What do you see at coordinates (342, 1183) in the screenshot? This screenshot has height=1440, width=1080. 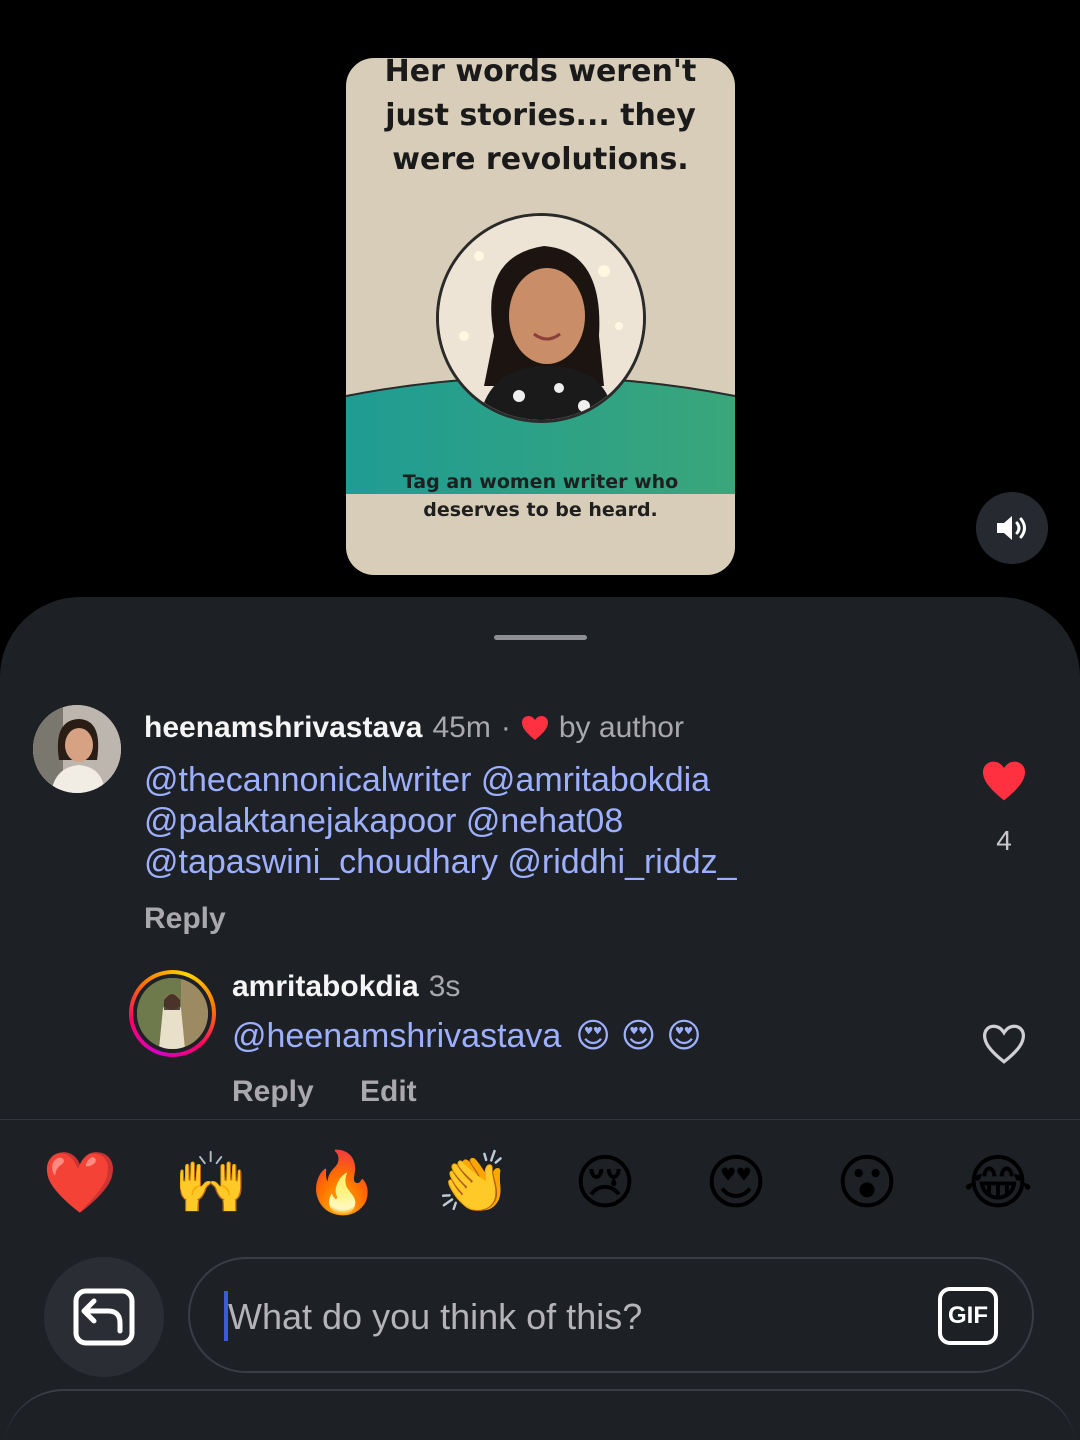 I see `reaction-fire: 🔥` at bounding box center [342, 1183].